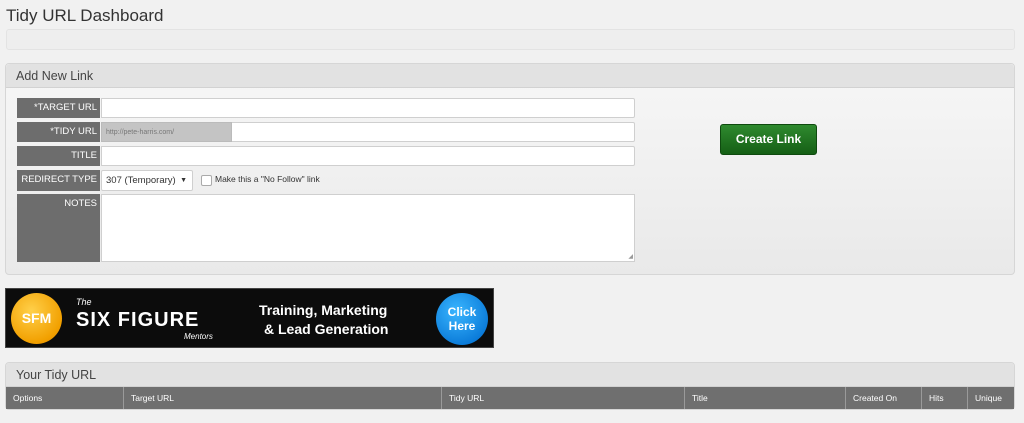  What do you see at coordinates (945, 398) in the screenshot?
I see `column-header-hits: Hits` at bounding box center [945, 398].